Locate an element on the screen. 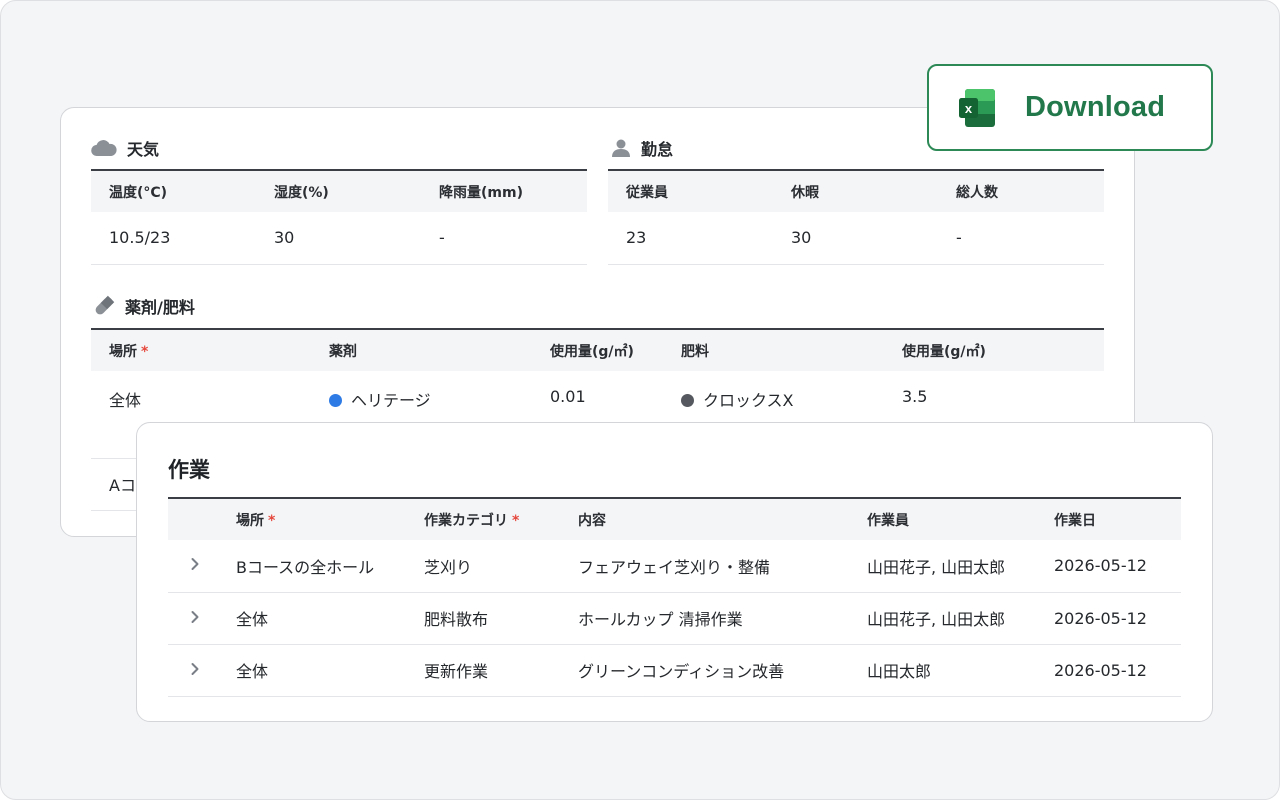 Image resolution: width=1280 pixels, height=800 pixels. header-expand is located at coordinates (193, 518).